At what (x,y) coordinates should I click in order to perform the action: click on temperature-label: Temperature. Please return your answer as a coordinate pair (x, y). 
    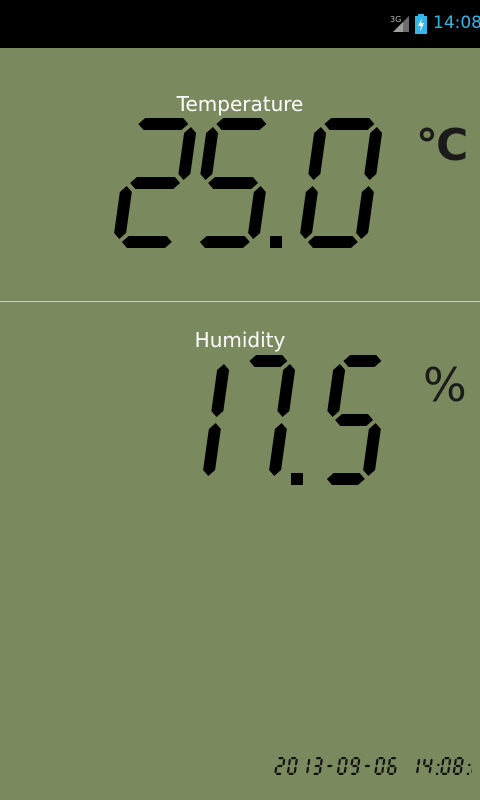
    Looking at the image, I should click on (240, 104).